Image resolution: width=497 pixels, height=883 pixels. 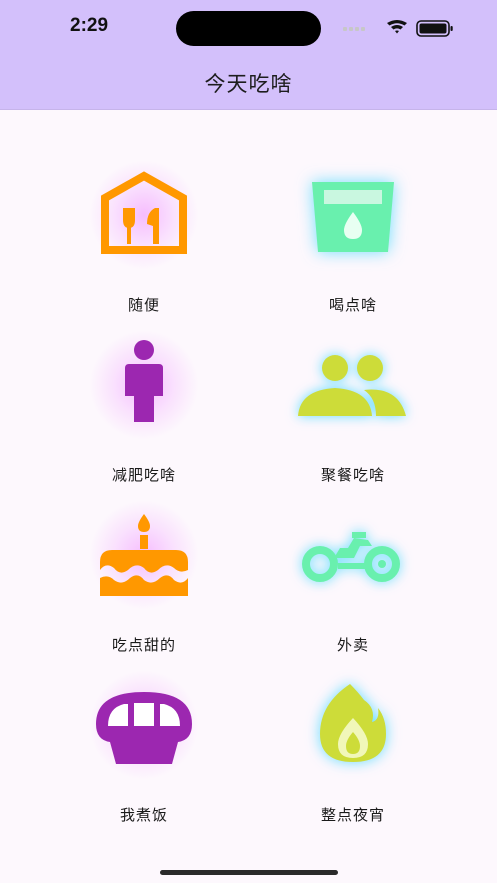 I want to click on tile-diet: 减肥吃啥, so click(x=144, y=401).